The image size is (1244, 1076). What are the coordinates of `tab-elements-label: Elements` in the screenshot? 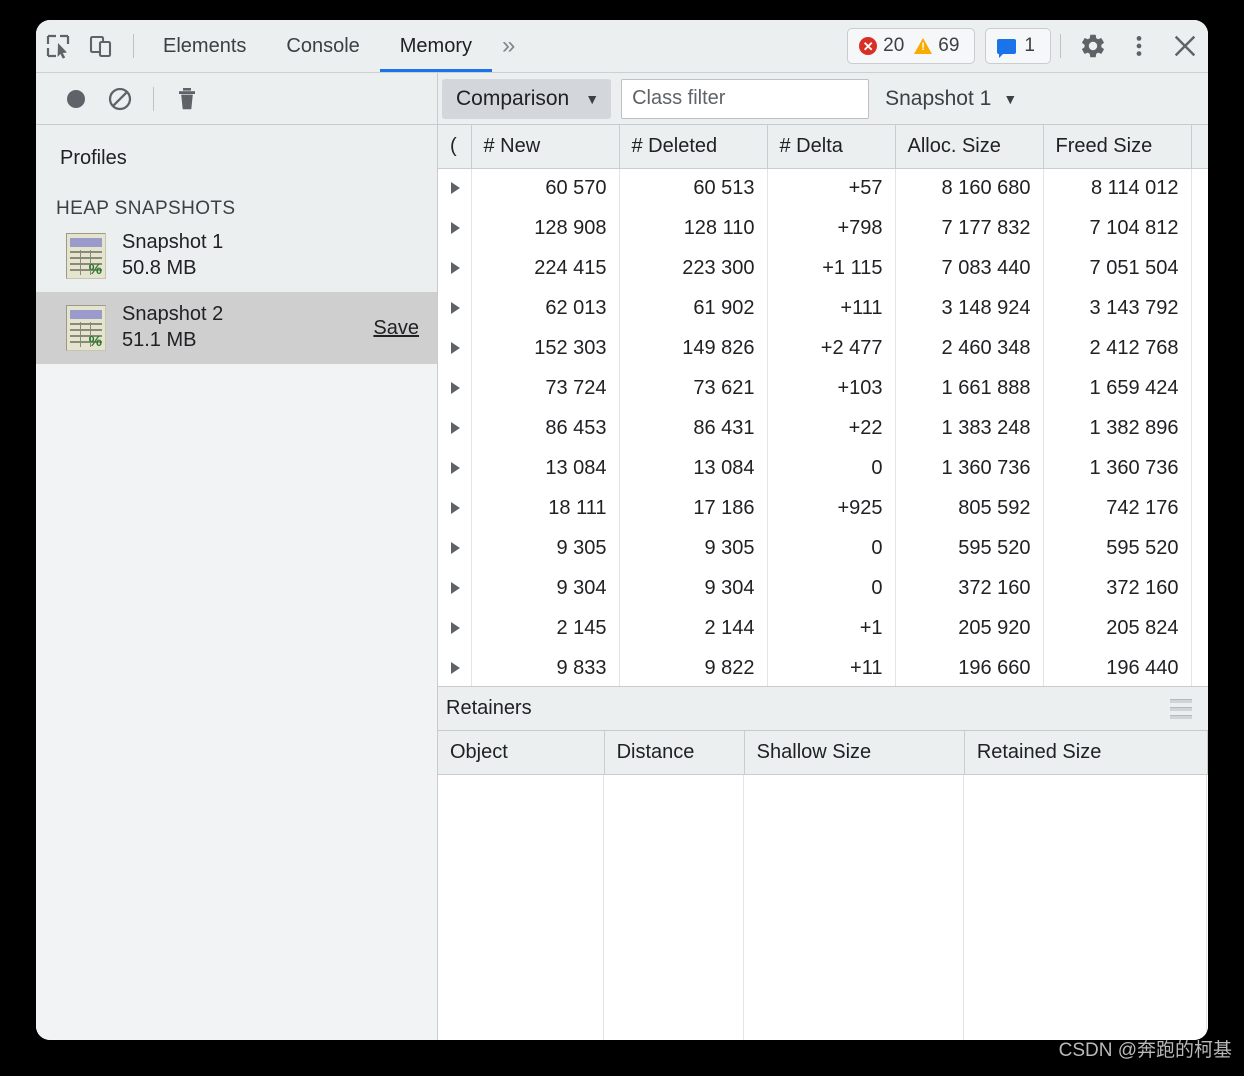 It's located at (205, 45).